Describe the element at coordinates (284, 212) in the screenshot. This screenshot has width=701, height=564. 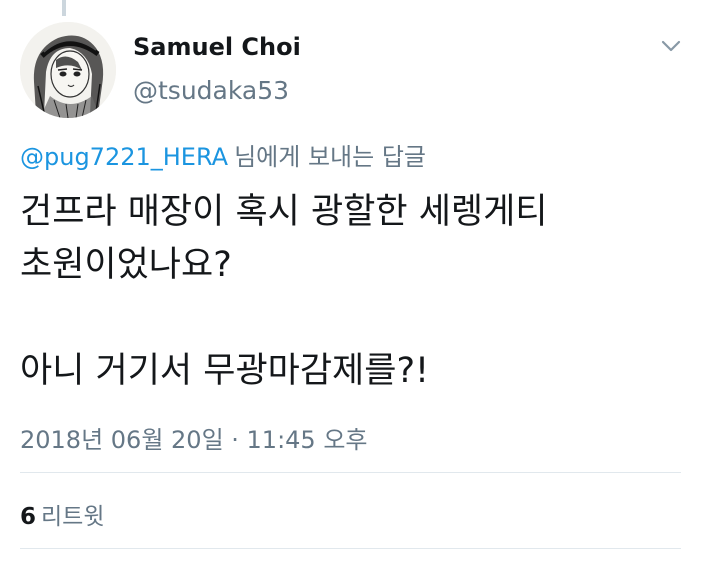
I see `tweet-text-line: 건프라 매장이 혹시 광할한 세렝게티` at that location.